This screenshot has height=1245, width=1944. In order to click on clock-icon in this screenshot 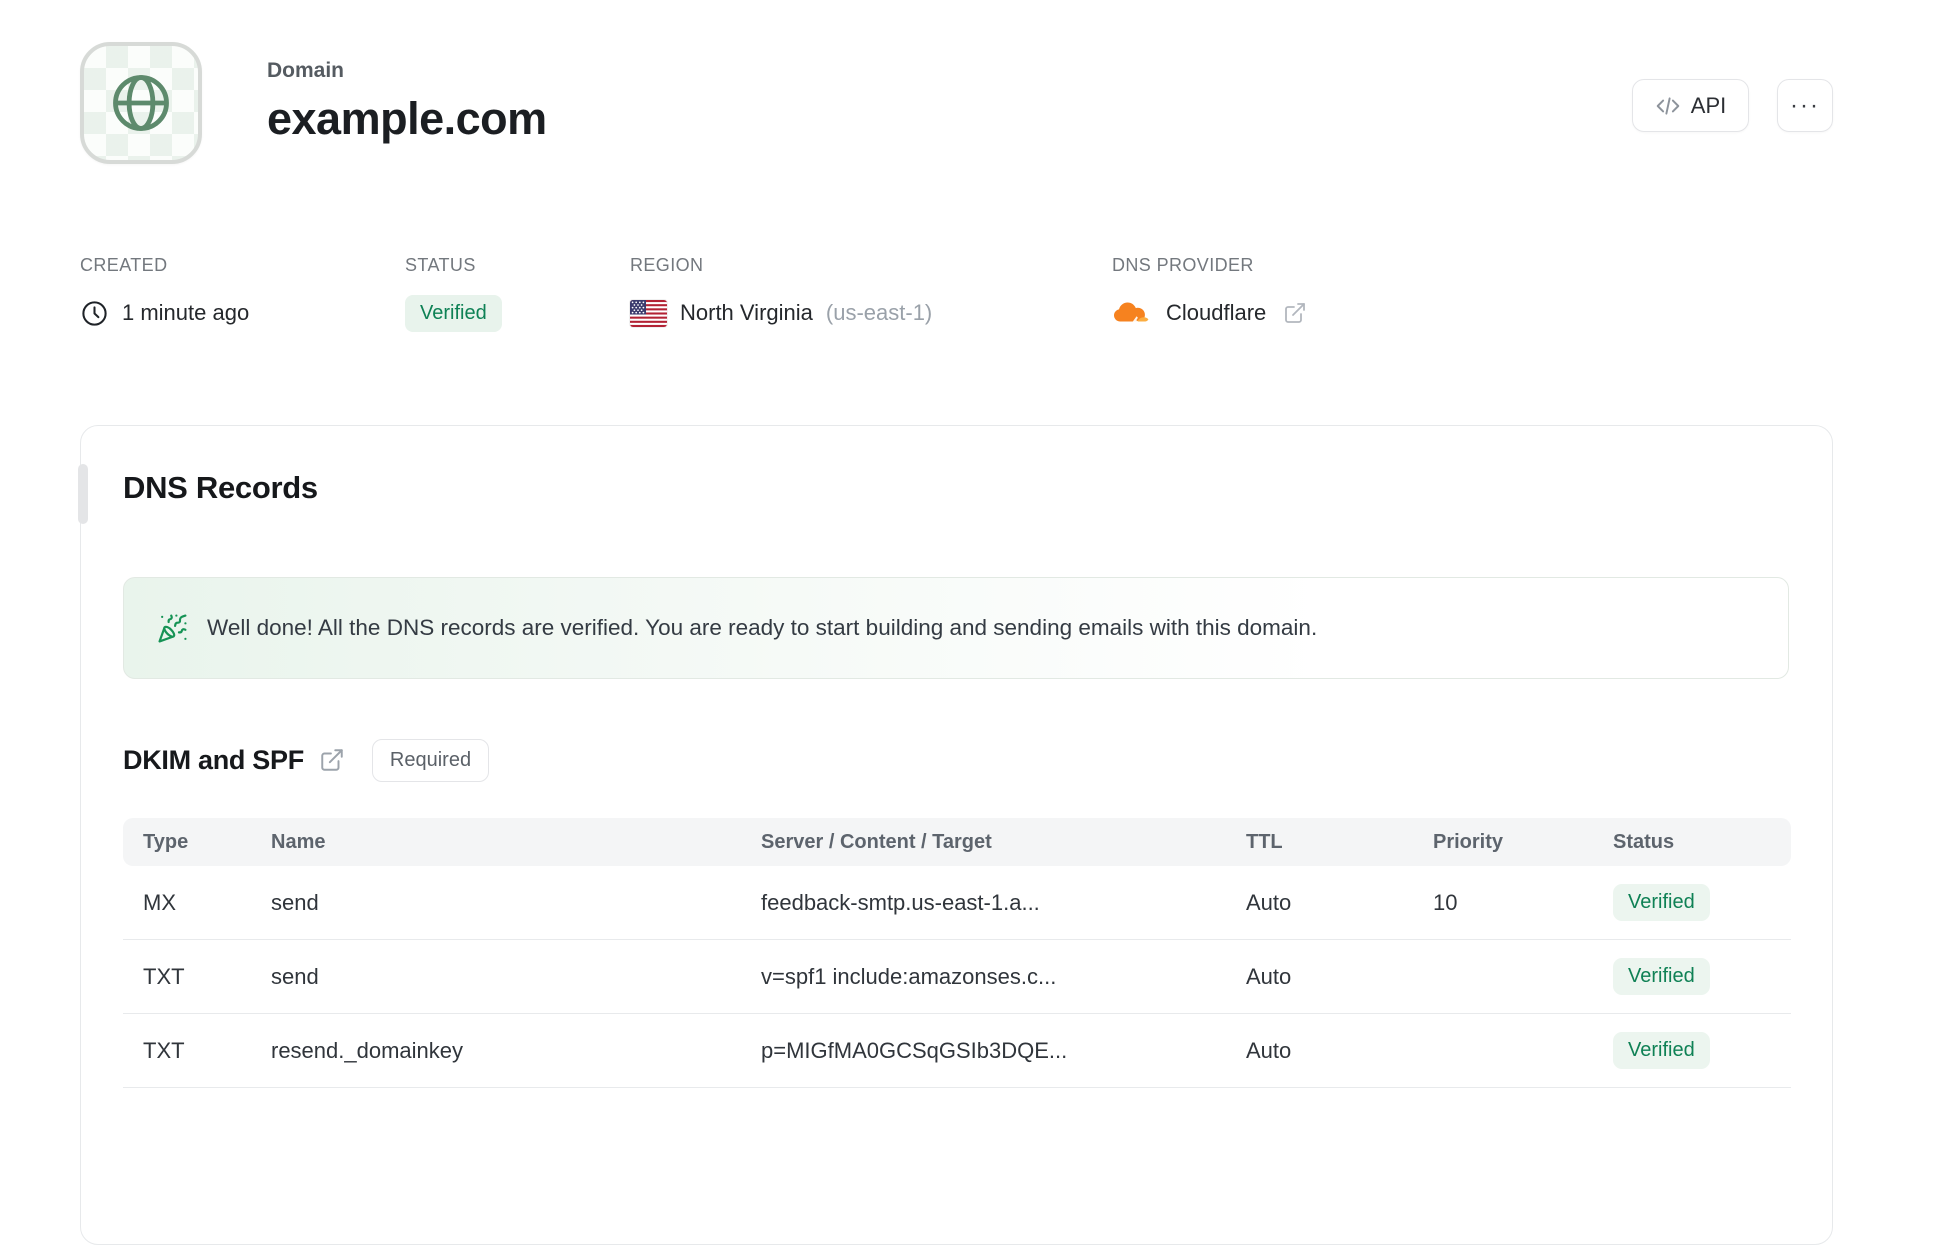, I will do `click(94, 313)`.